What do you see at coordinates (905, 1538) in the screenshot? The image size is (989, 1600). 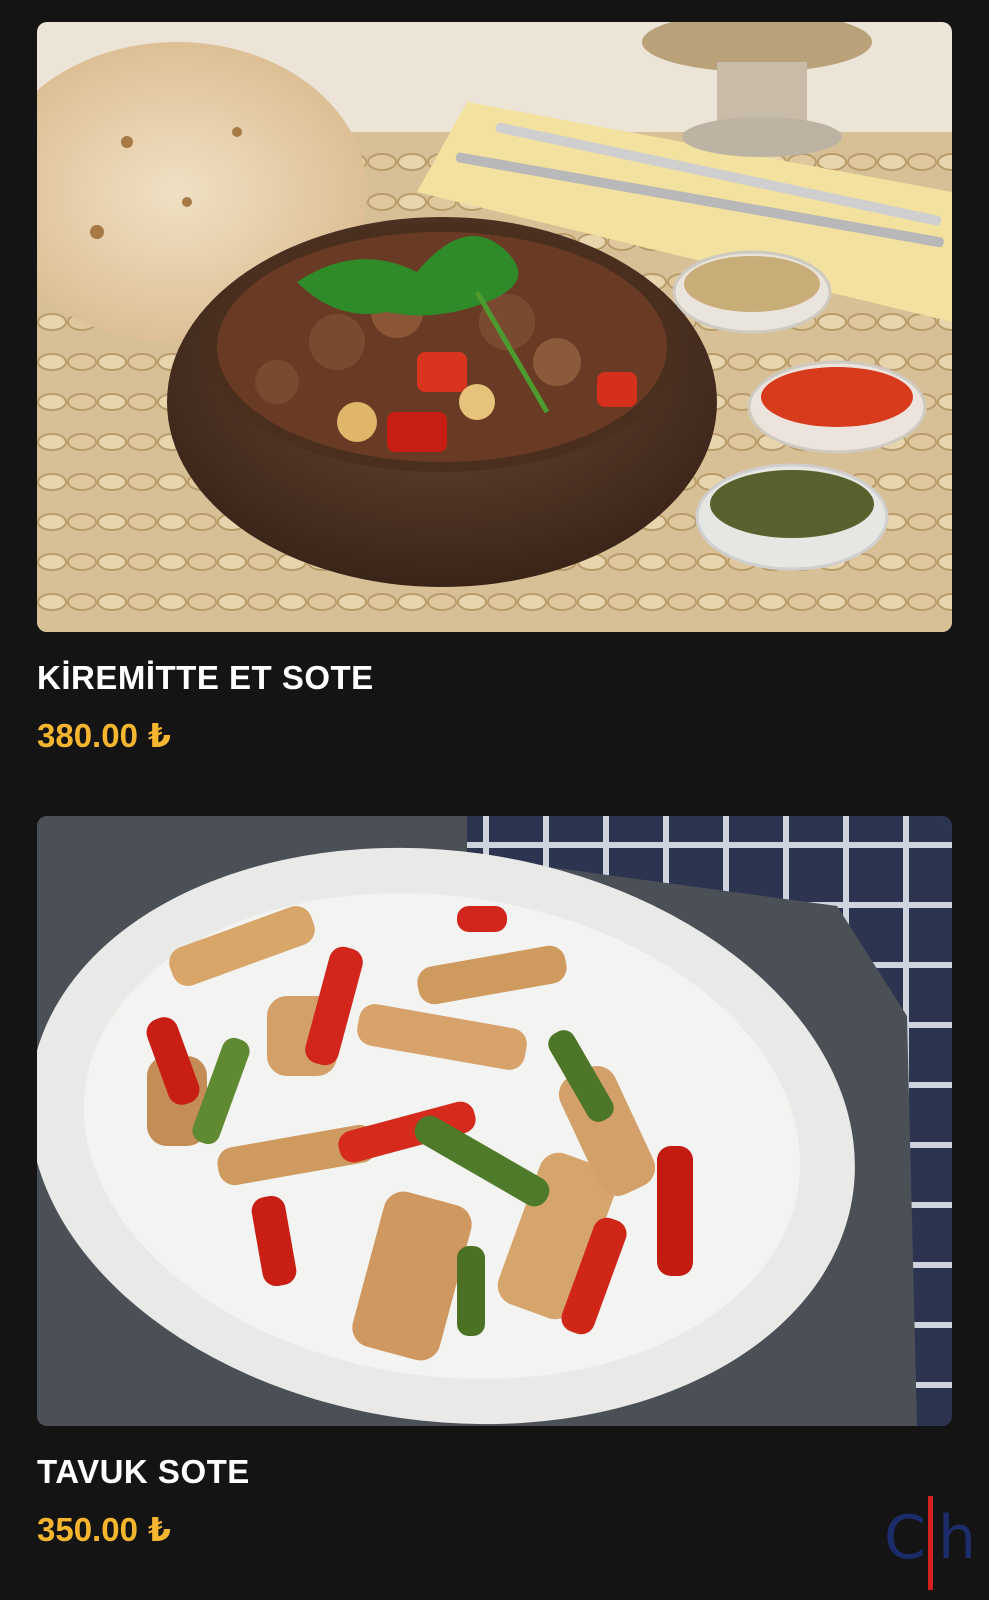 I see `logo-letter-c: C` at bounding box center [905, 1538].